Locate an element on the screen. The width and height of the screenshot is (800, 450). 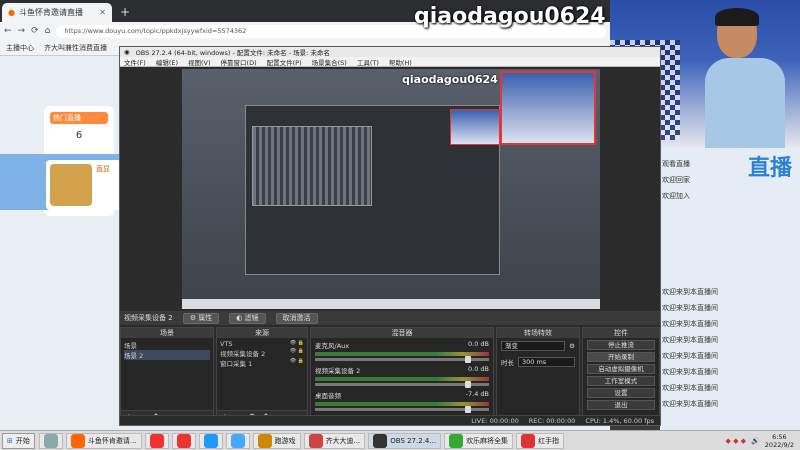
taskbar-app: 欢乐麻将全集 is located at coordinates (479, 440).